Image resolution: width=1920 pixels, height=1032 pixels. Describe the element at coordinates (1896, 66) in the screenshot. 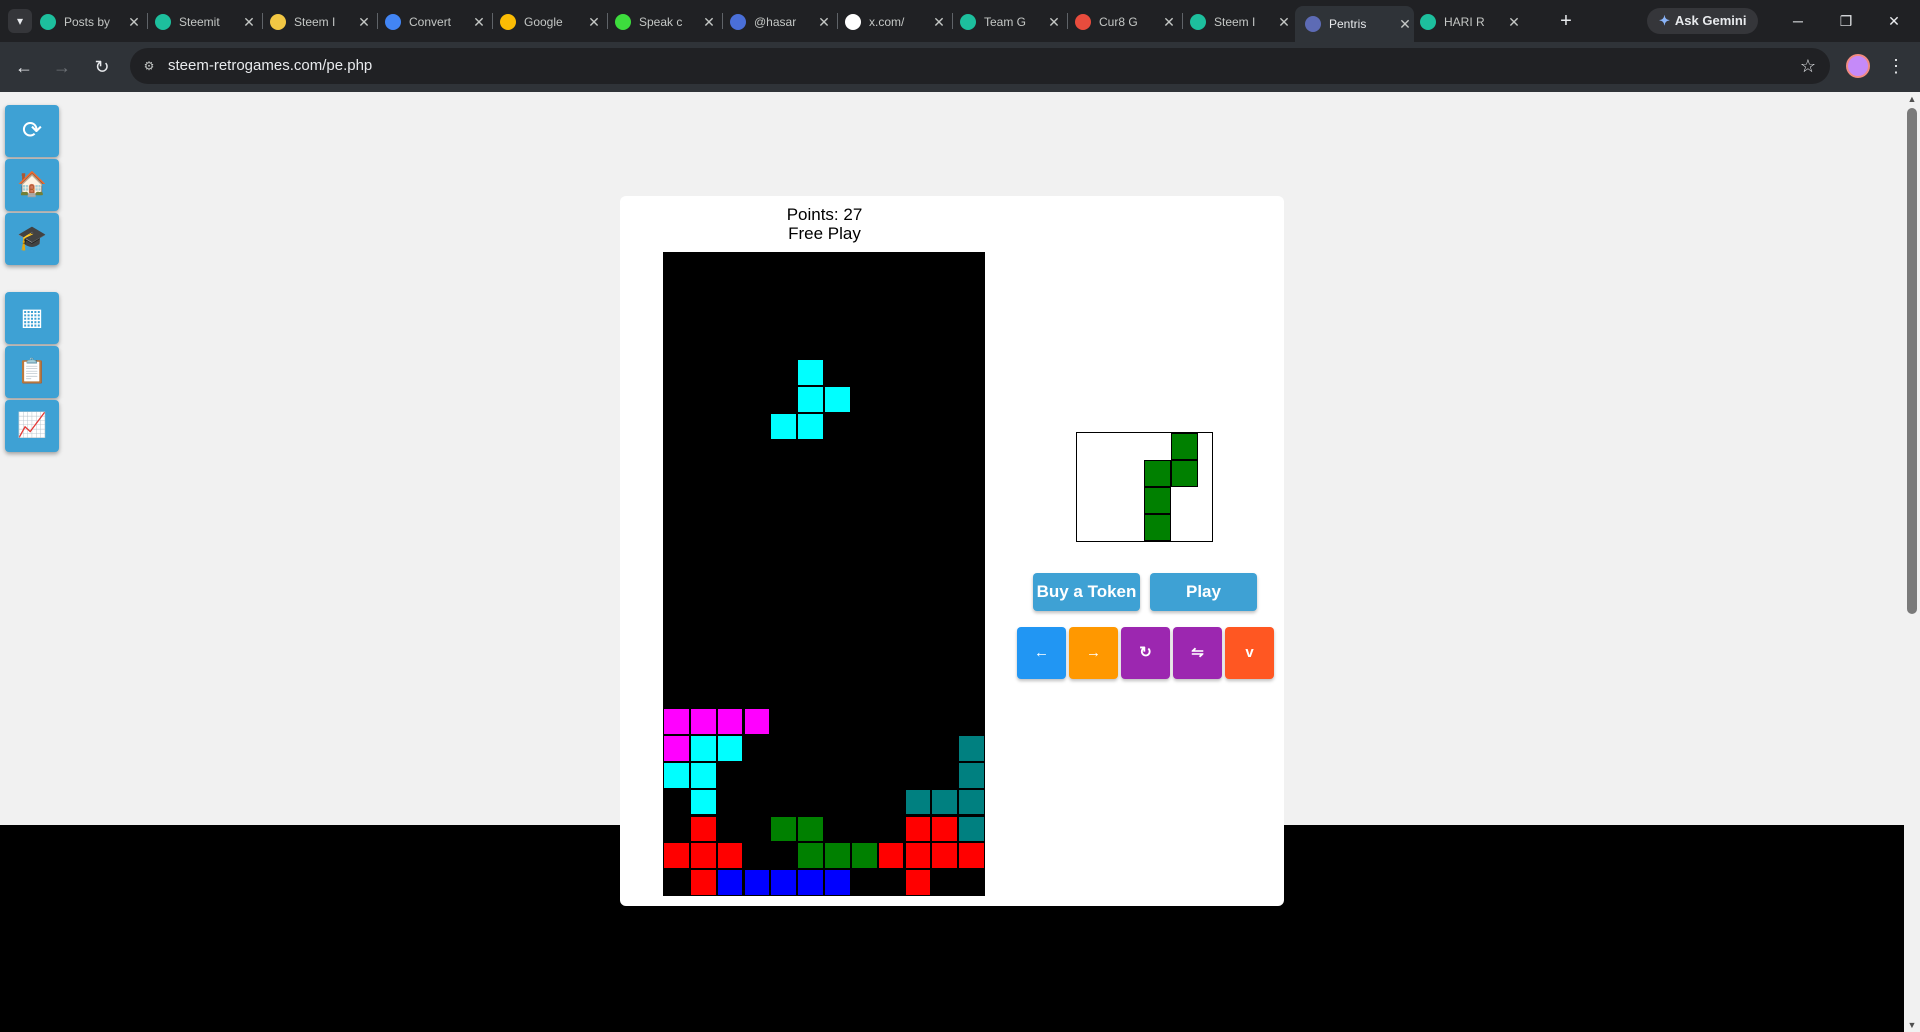

I see `kebab-menu-icon: ⋮` at that location.